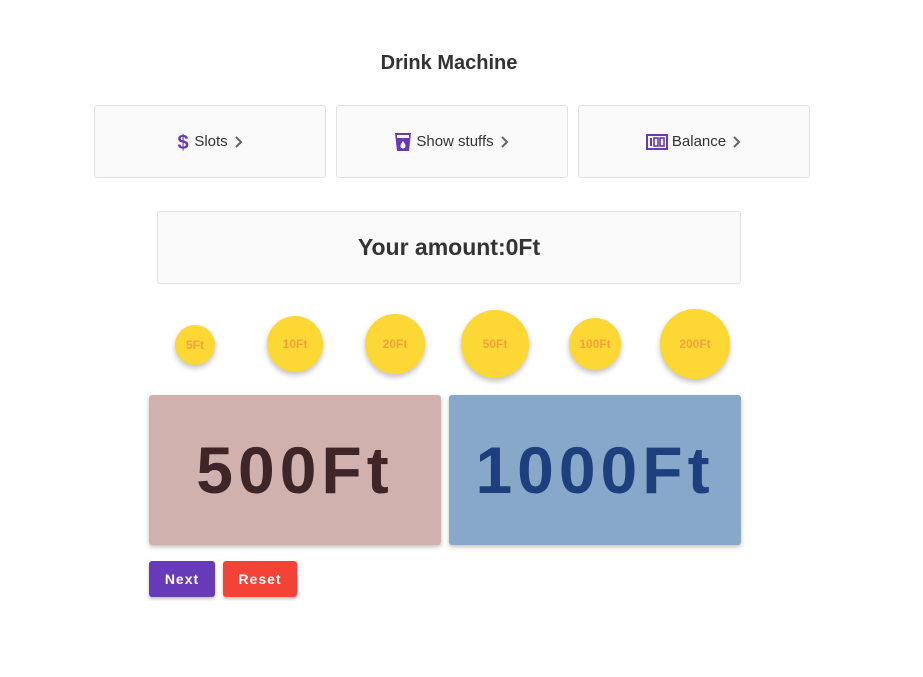  Describe the element at coordinates (403, 142) in the screenshot. I see `drink-cup-icon` at that location.